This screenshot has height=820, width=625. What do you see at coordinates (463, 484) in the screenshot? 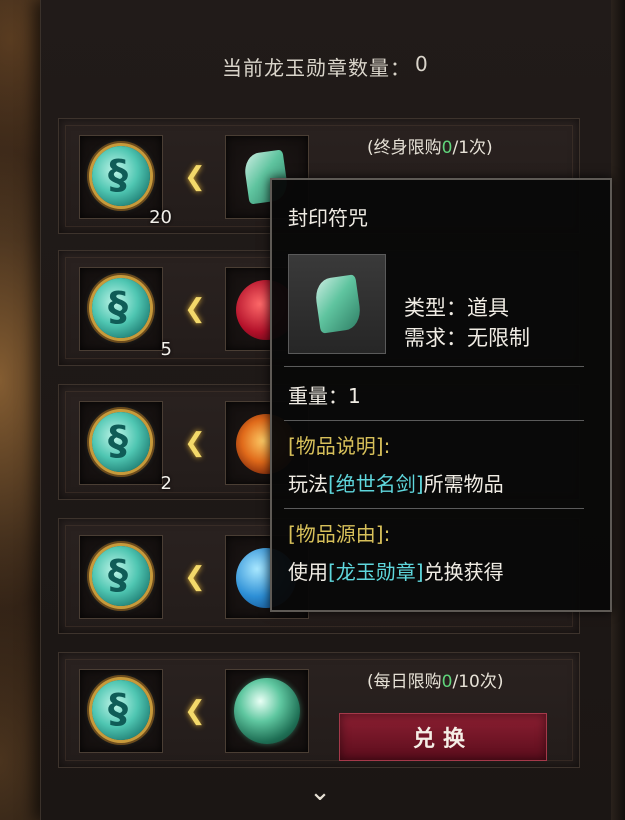
I see `description-suffix: 所需物品` at bounding box center [463, 484].